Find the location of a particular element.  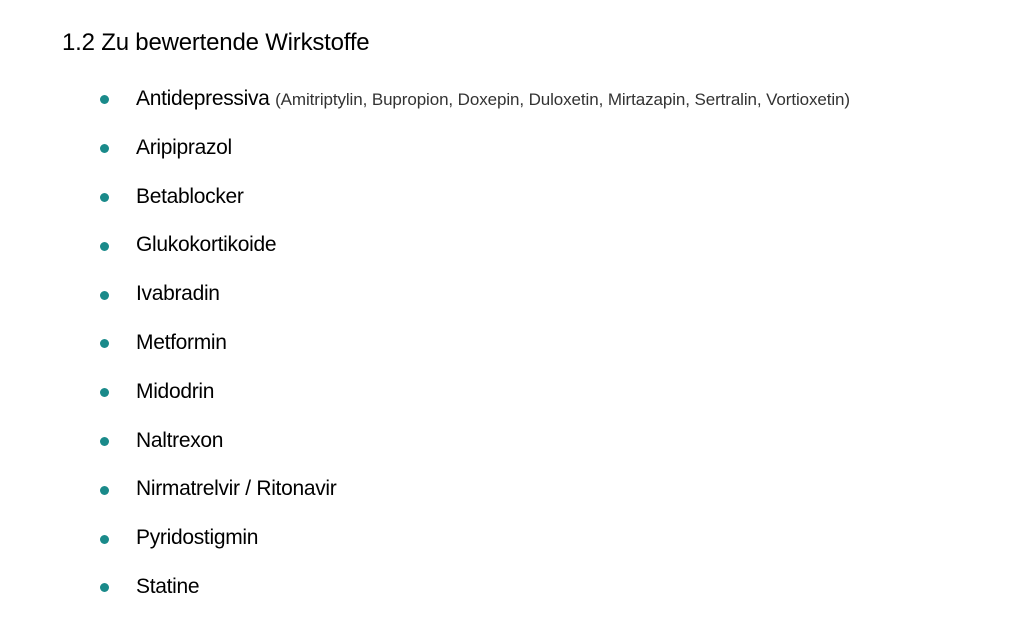

item-name: Antidepressiva is located at coordinates (203, 98).